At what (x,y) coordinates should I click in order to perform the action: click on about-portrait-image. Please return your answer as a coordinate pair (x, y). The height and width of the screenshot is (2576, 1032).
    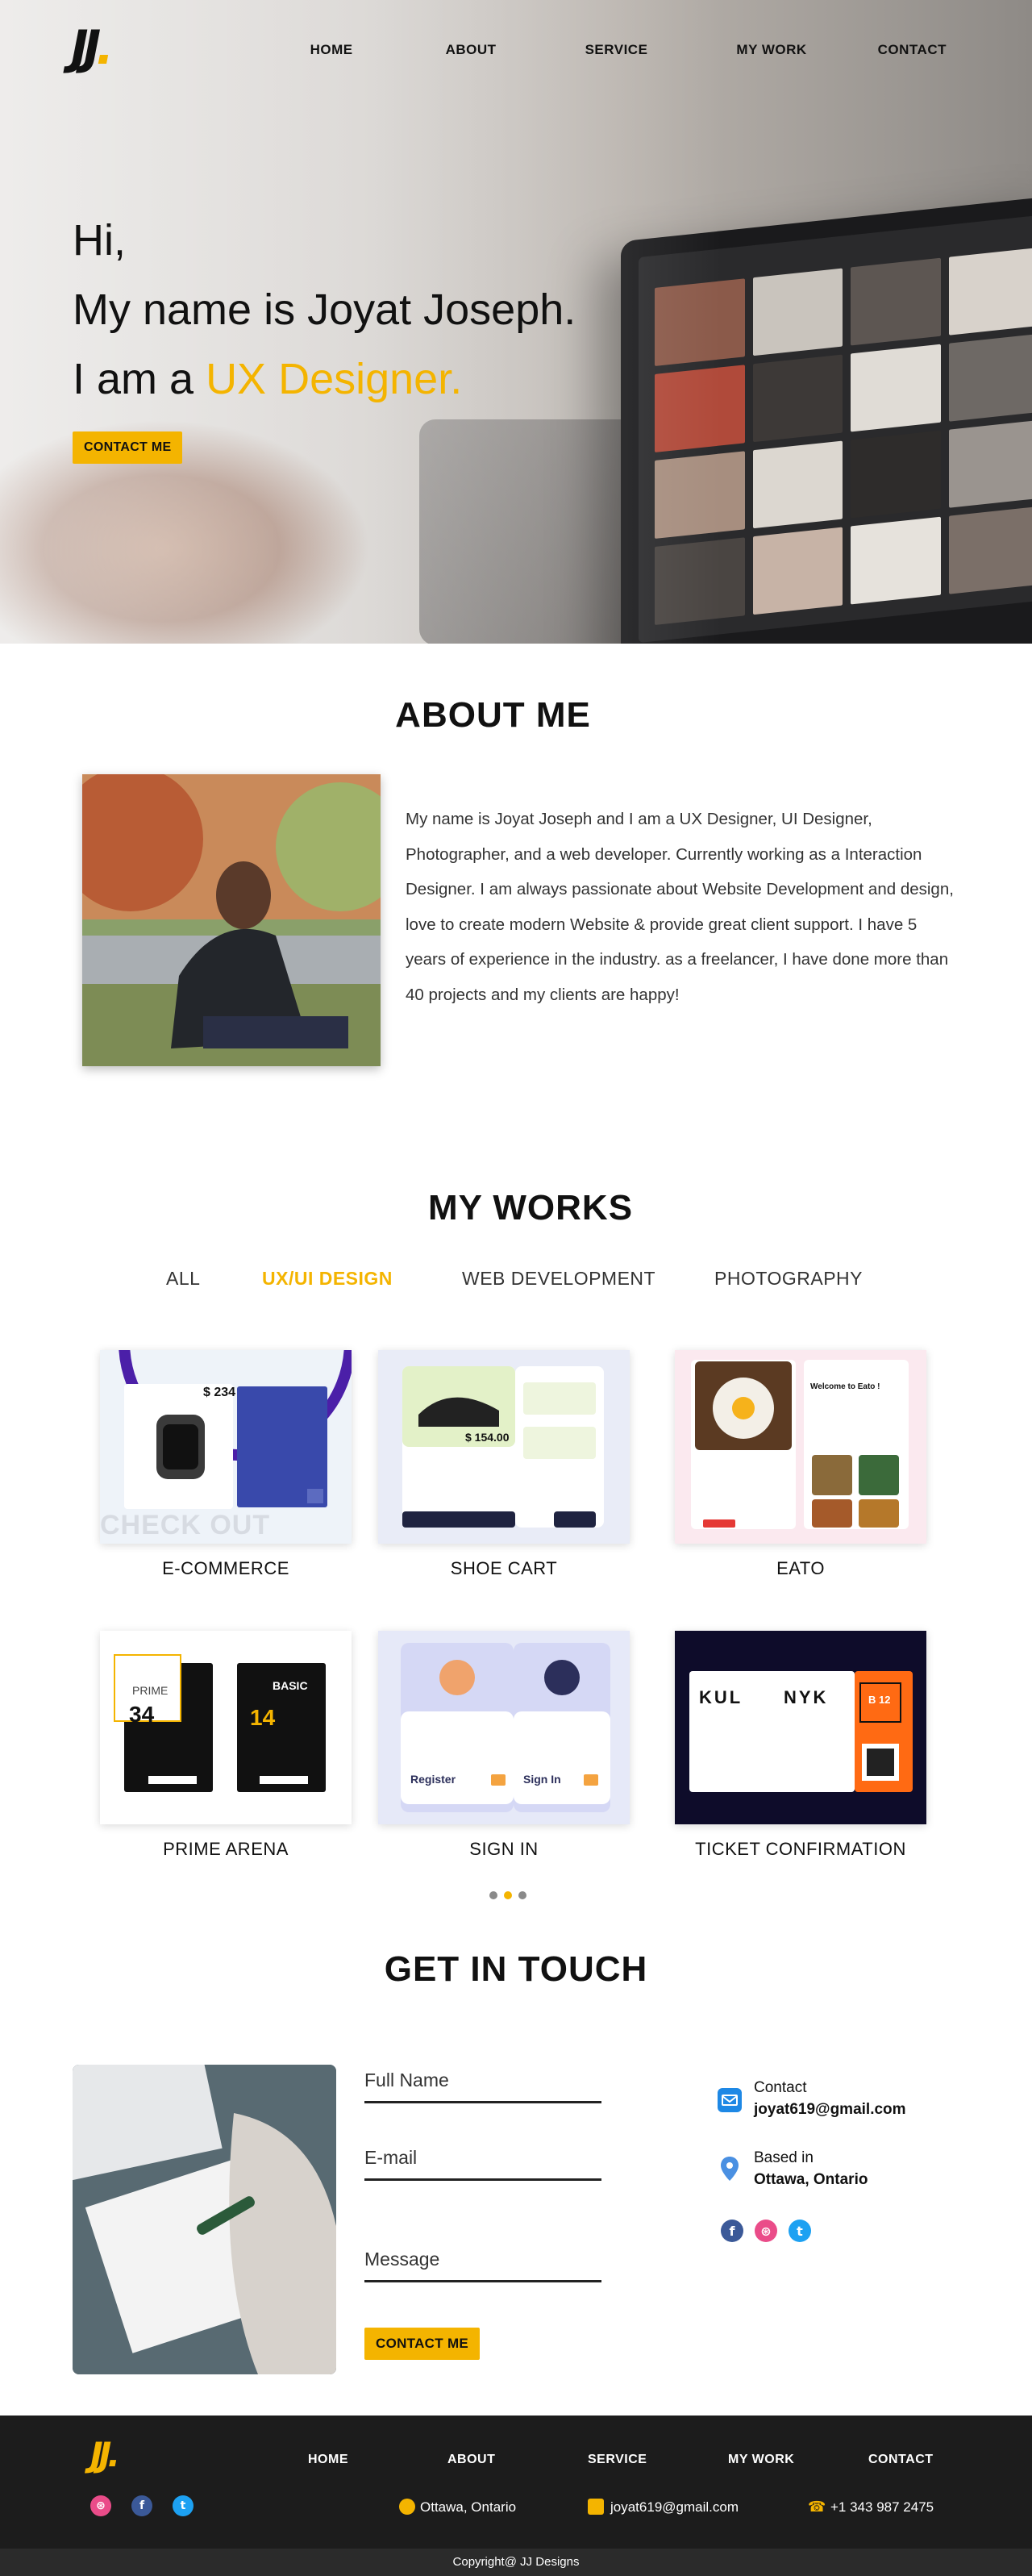
    Looking at the image, I should click on (231, 920).